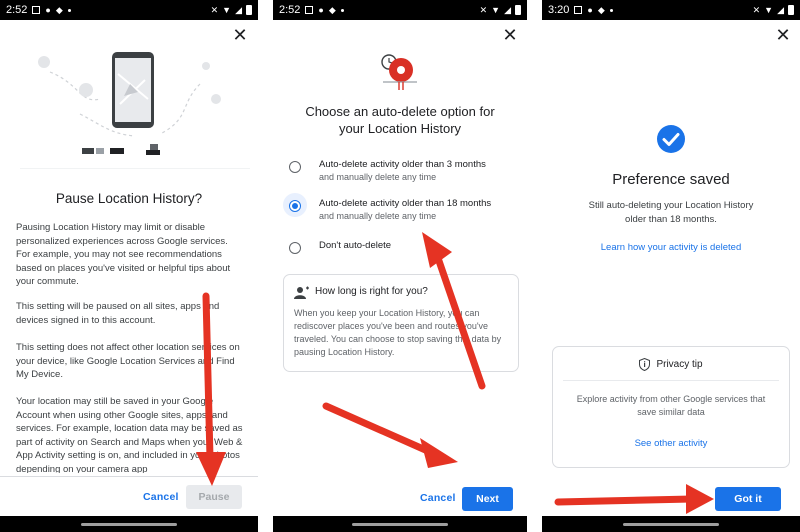 The height and width of the screenshot is (532, 800). I want to click on privacy-tip-body-line2: save similar data, so click(671, 411).